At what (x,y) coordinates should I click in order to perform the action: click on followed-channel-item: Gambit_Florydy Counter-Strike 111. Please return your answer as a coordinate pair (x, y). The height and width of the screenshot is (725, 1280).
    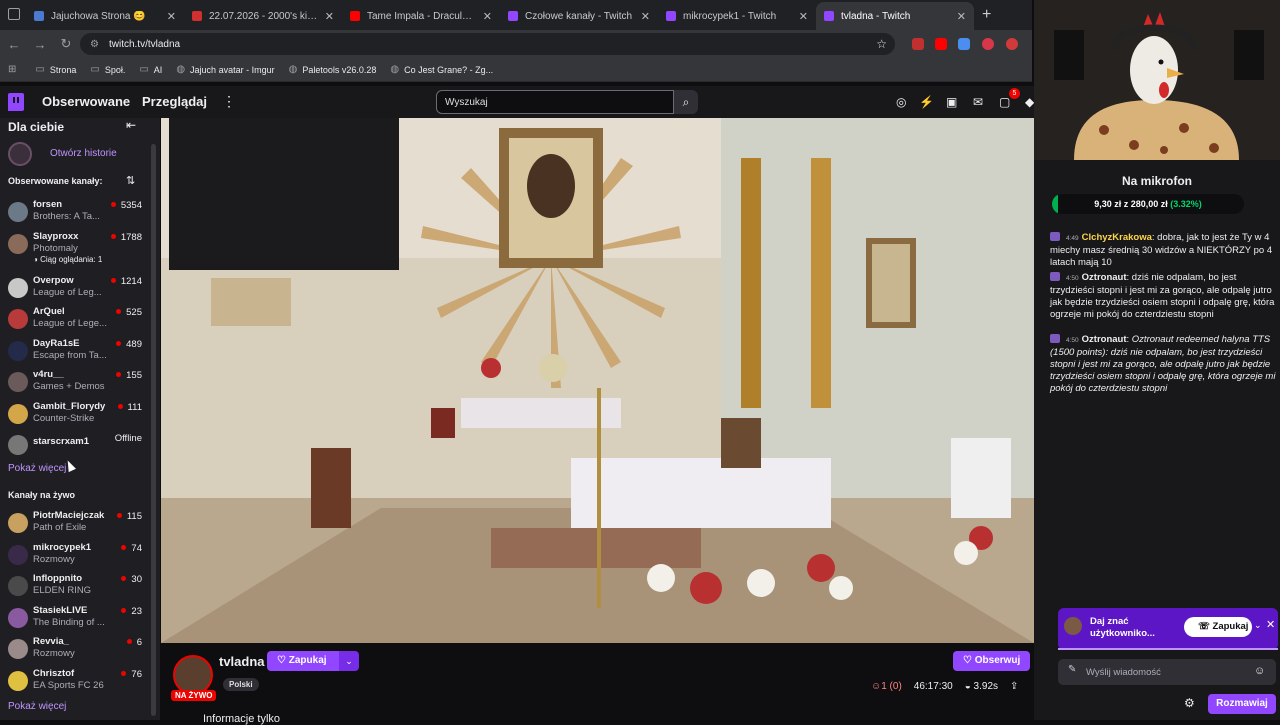
    Looking at the image, I should click on (75, 416).